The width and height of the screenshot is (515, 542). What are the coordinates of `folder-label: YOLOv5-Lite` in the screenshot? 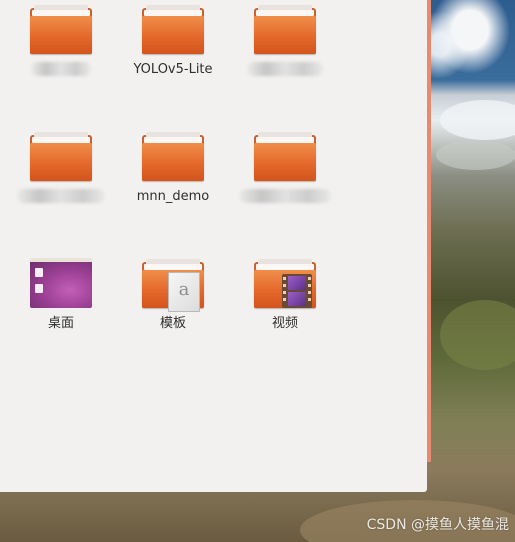 It's located at (173, 69).